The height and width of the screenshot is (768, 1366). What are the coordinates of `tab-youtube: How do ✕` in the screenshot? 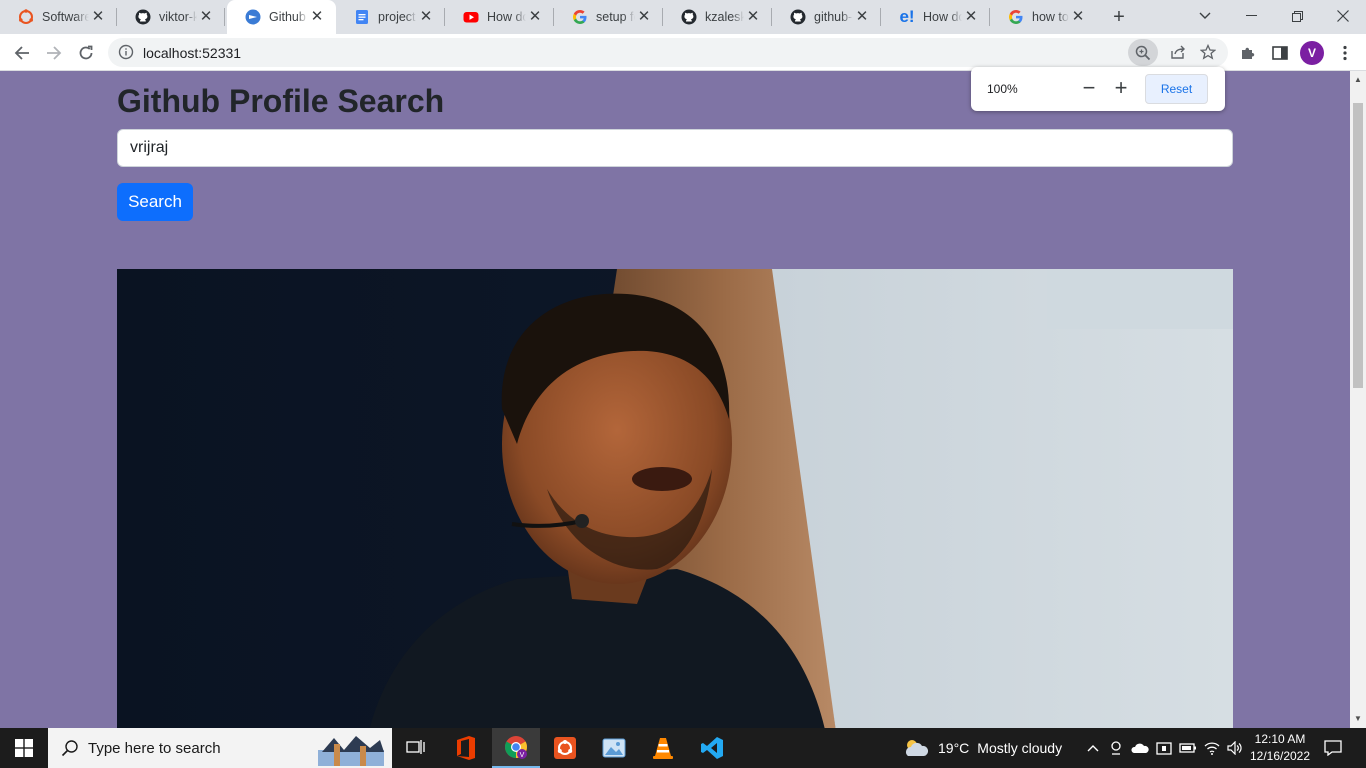 It's located at (499, 17).